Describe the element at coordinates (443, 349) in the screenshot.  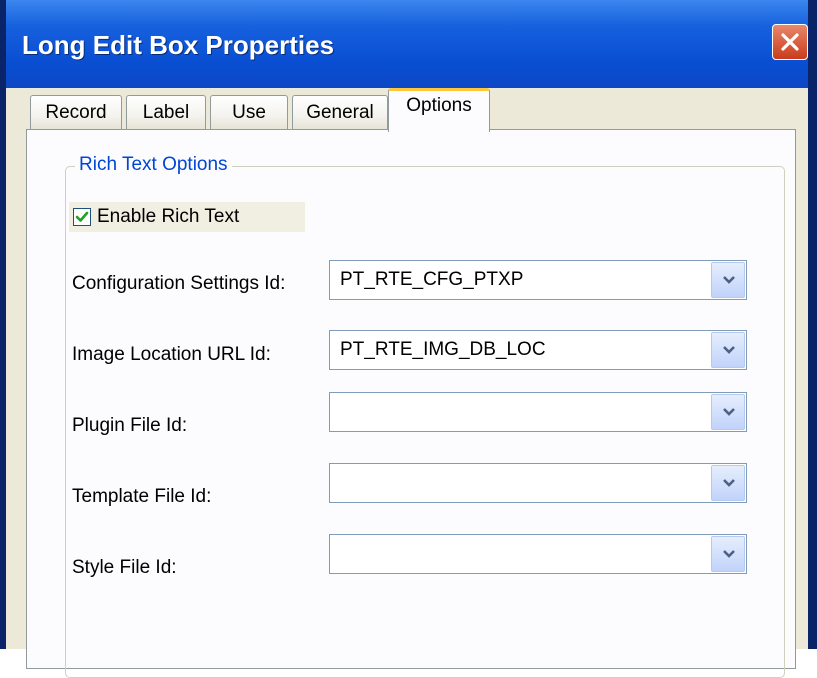
I see `dropdown-value: PT_RTE_IMG_DB_LOC` at that location.